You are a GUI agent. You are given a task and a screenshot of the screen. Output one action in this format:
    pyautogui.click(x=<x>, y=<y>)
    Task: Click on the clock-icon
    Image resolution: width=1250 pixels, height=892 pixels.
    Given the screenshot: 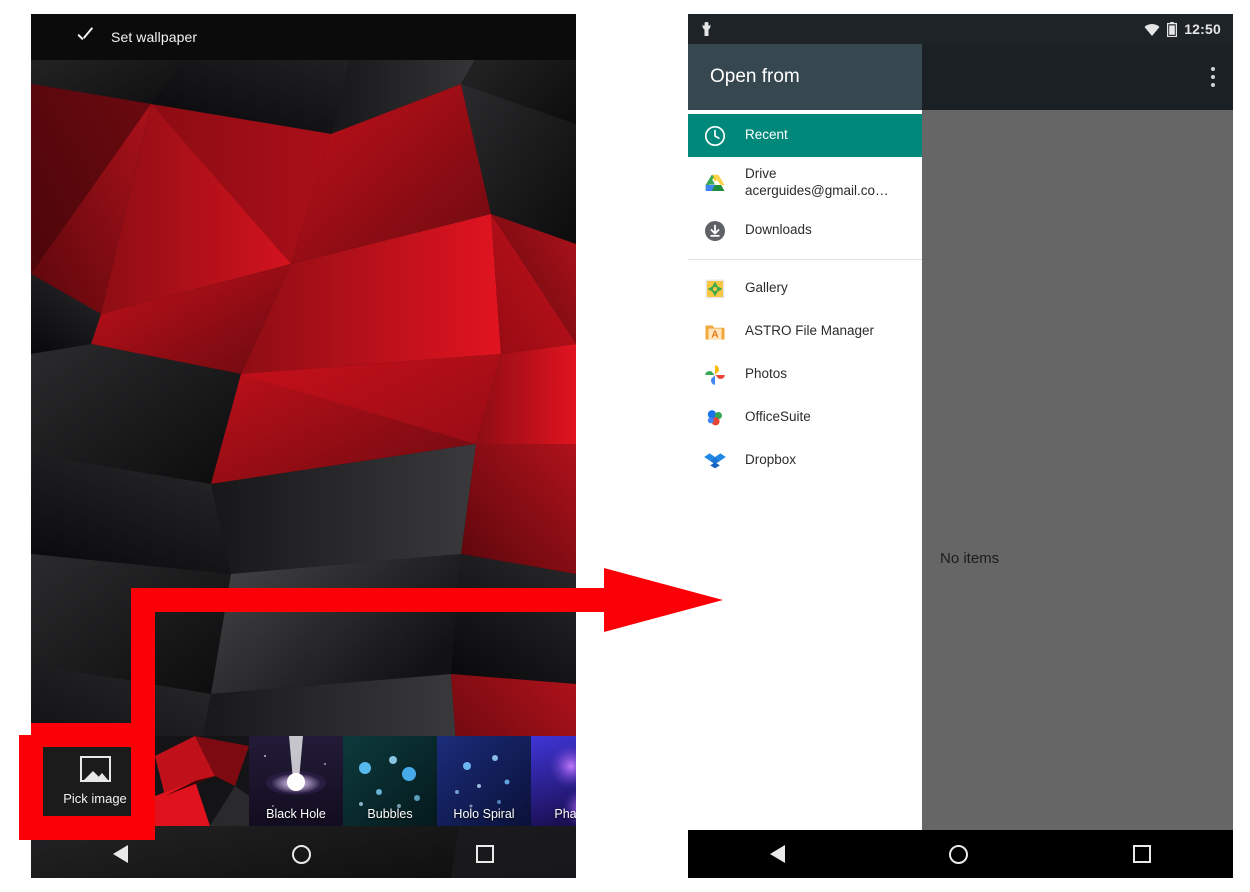 What is the action you would take?
    pyautogui.click(x=715, y=136)
    